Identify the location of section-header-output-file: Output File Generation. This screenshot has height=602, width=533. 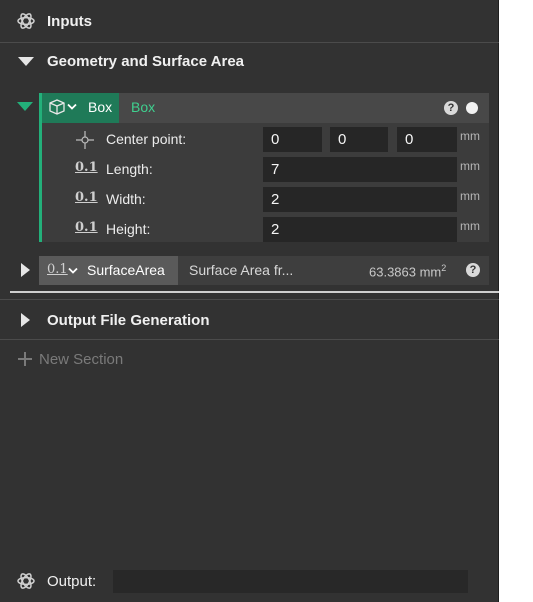
(249, 319).